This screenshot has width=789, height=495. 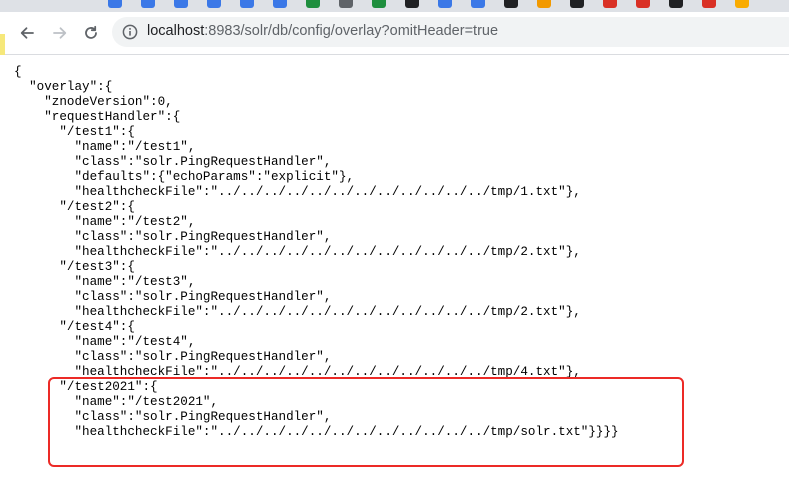 I want to click on json-line: "name":"/test1",, so click(x=105, y=147).